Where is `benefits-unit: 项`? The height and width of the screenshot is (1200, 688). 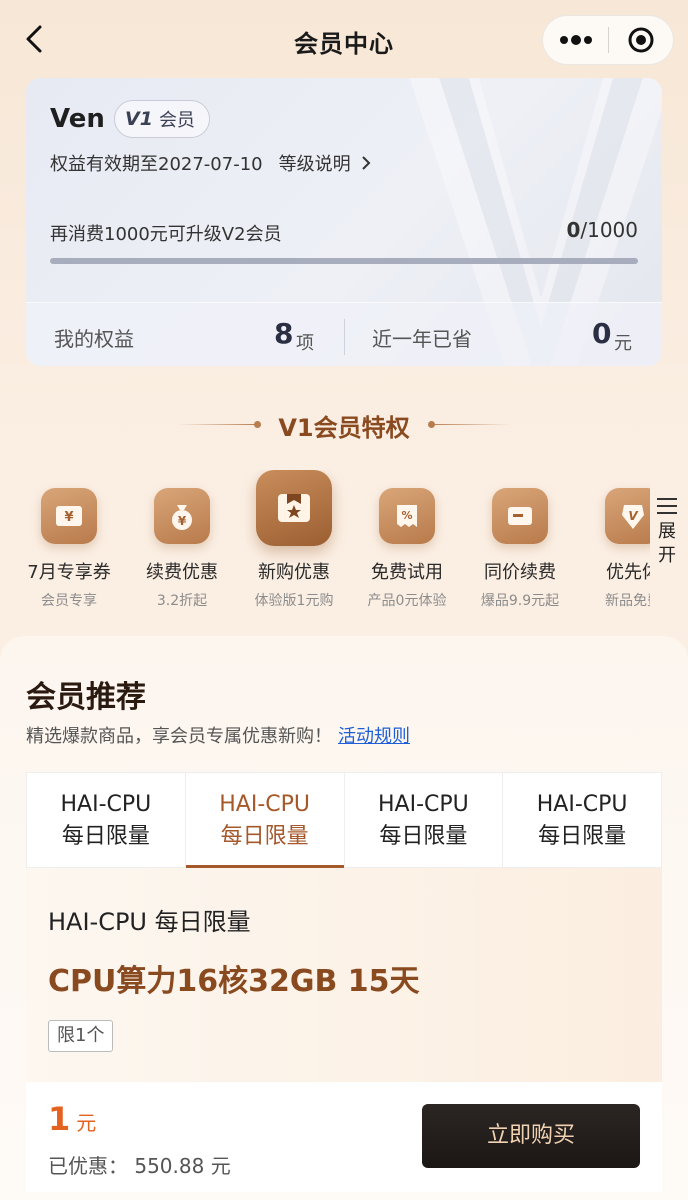 benefits-unit: 项 is located at coordinates (305, 343).